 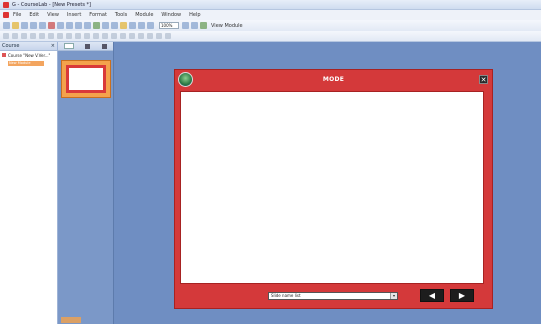 I want to click on line-icon, so click(x=168, y=36).